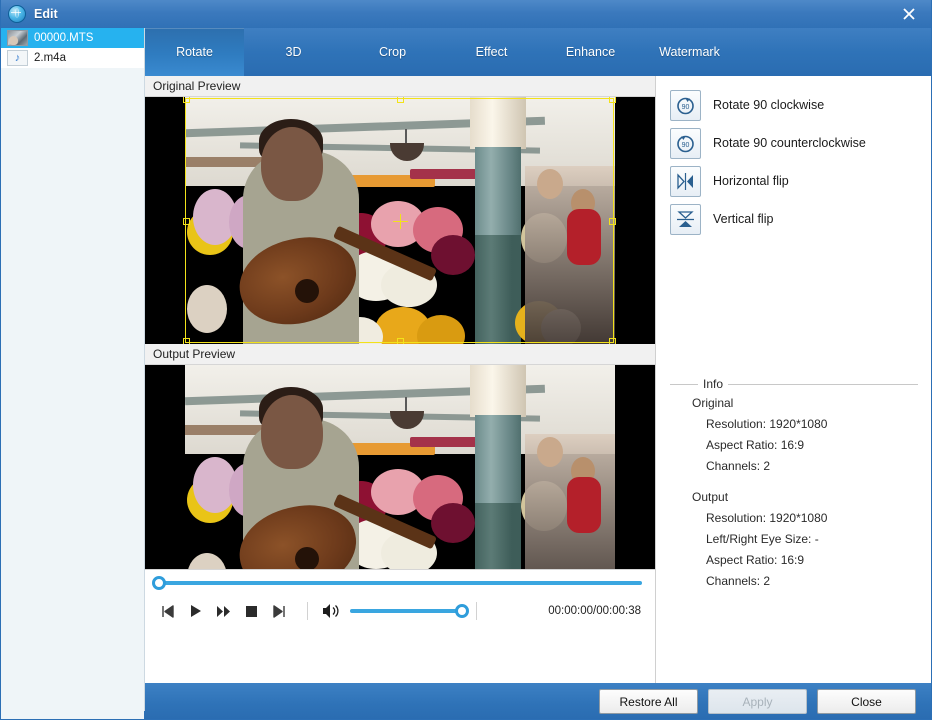 The width and height of the screenshot is (932, 720). I want to click on close-button: Close, so click(866, 701).